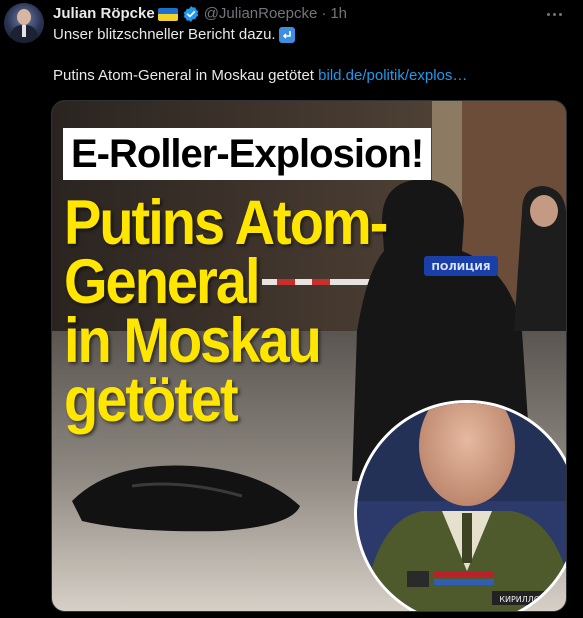  I want to click on ukraine-flag-icon, so click(167, 14).